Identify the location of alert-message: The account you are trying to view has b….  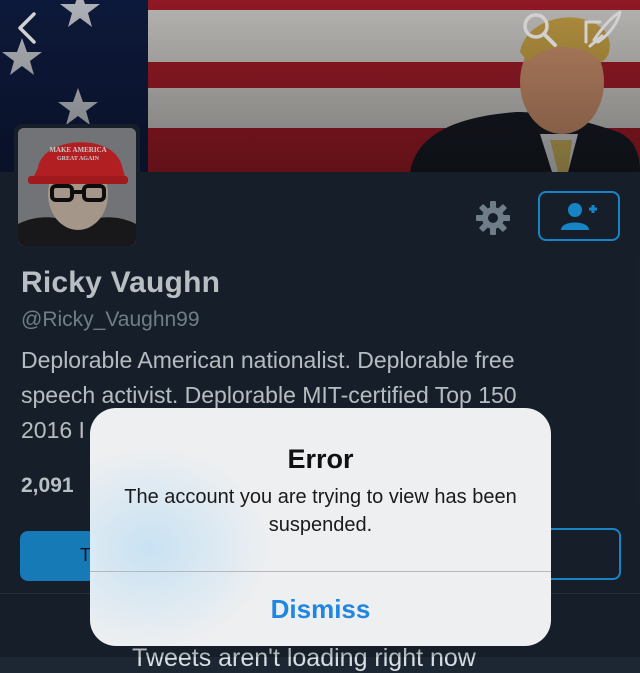
(320, 511).